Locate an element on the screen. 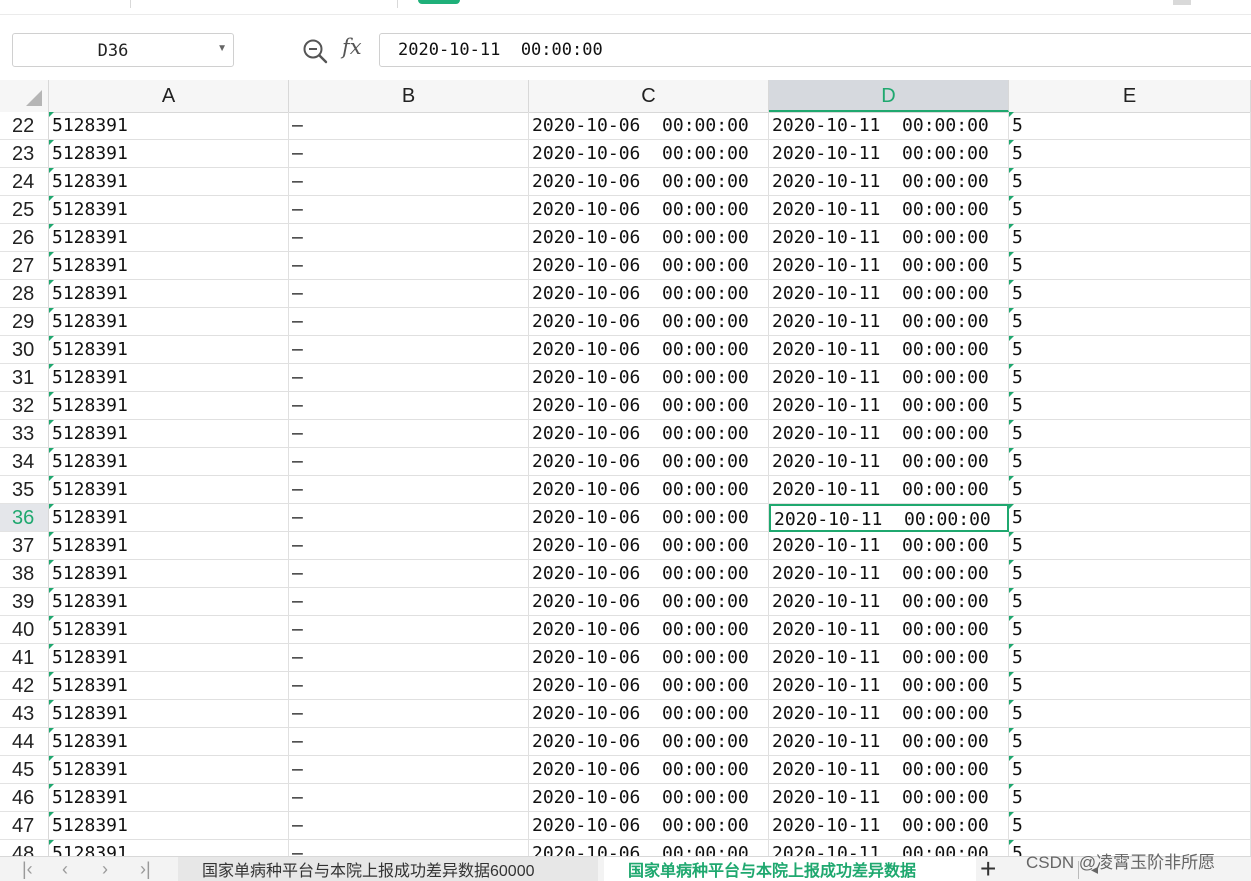 The width and height of the screenshot is (1251, 881). row-header: 28 is located at coordinates (24, 294).